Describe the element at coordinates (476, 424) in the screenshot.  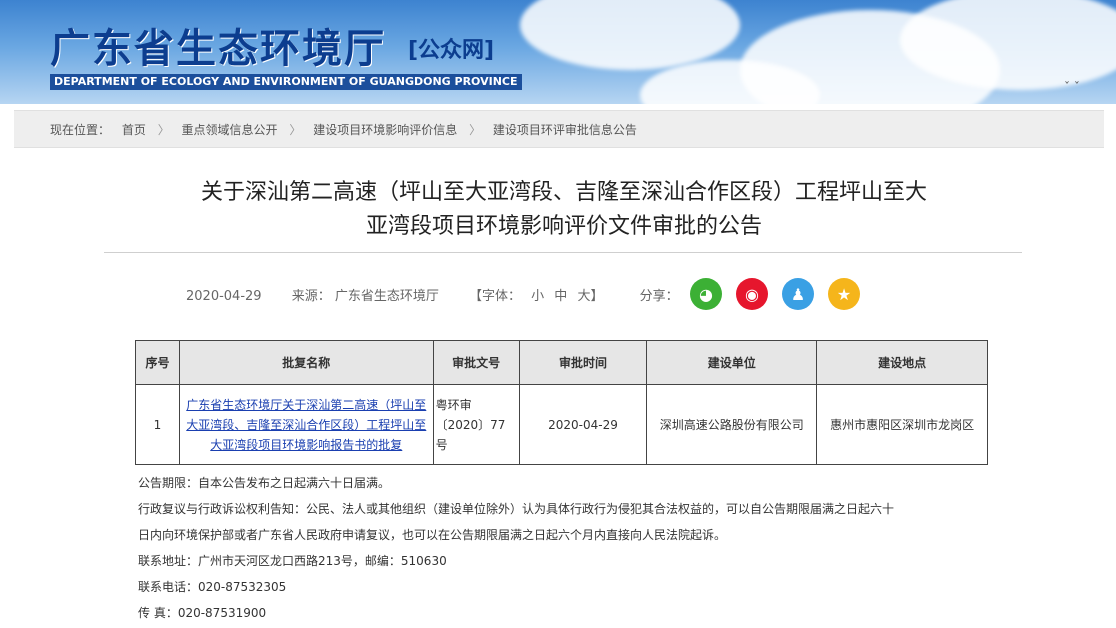
I see `approval-doc-number: 粤环审〔2020〕77号` at that location.